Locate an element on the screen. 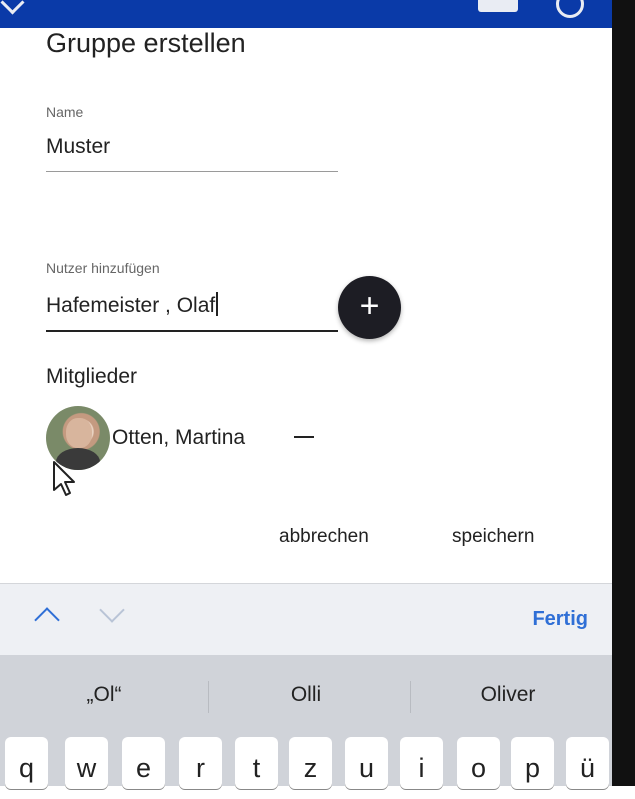  cancel-button: abbrechen is located at coordinates (324, 537).